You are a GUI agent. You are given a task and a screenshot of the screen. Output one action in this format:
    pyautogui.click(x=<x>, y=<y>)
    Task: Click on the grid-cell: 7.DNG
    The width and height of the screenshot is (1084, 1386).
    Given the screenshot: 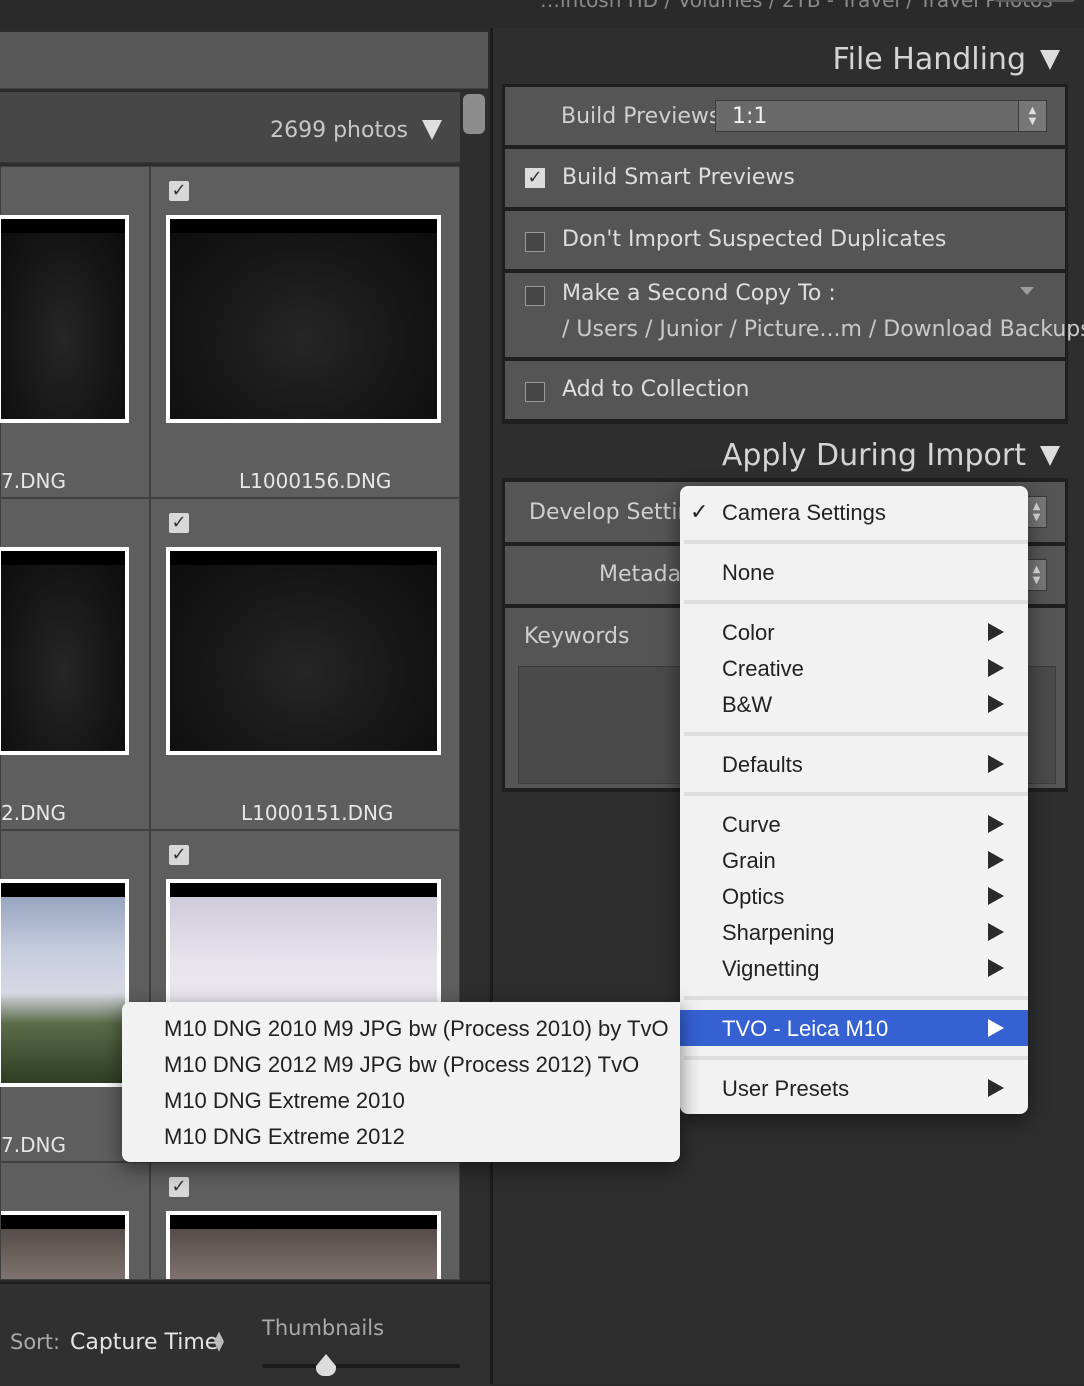 What is the action you would take?
    pyautogui.click(x=75, y=332)
    